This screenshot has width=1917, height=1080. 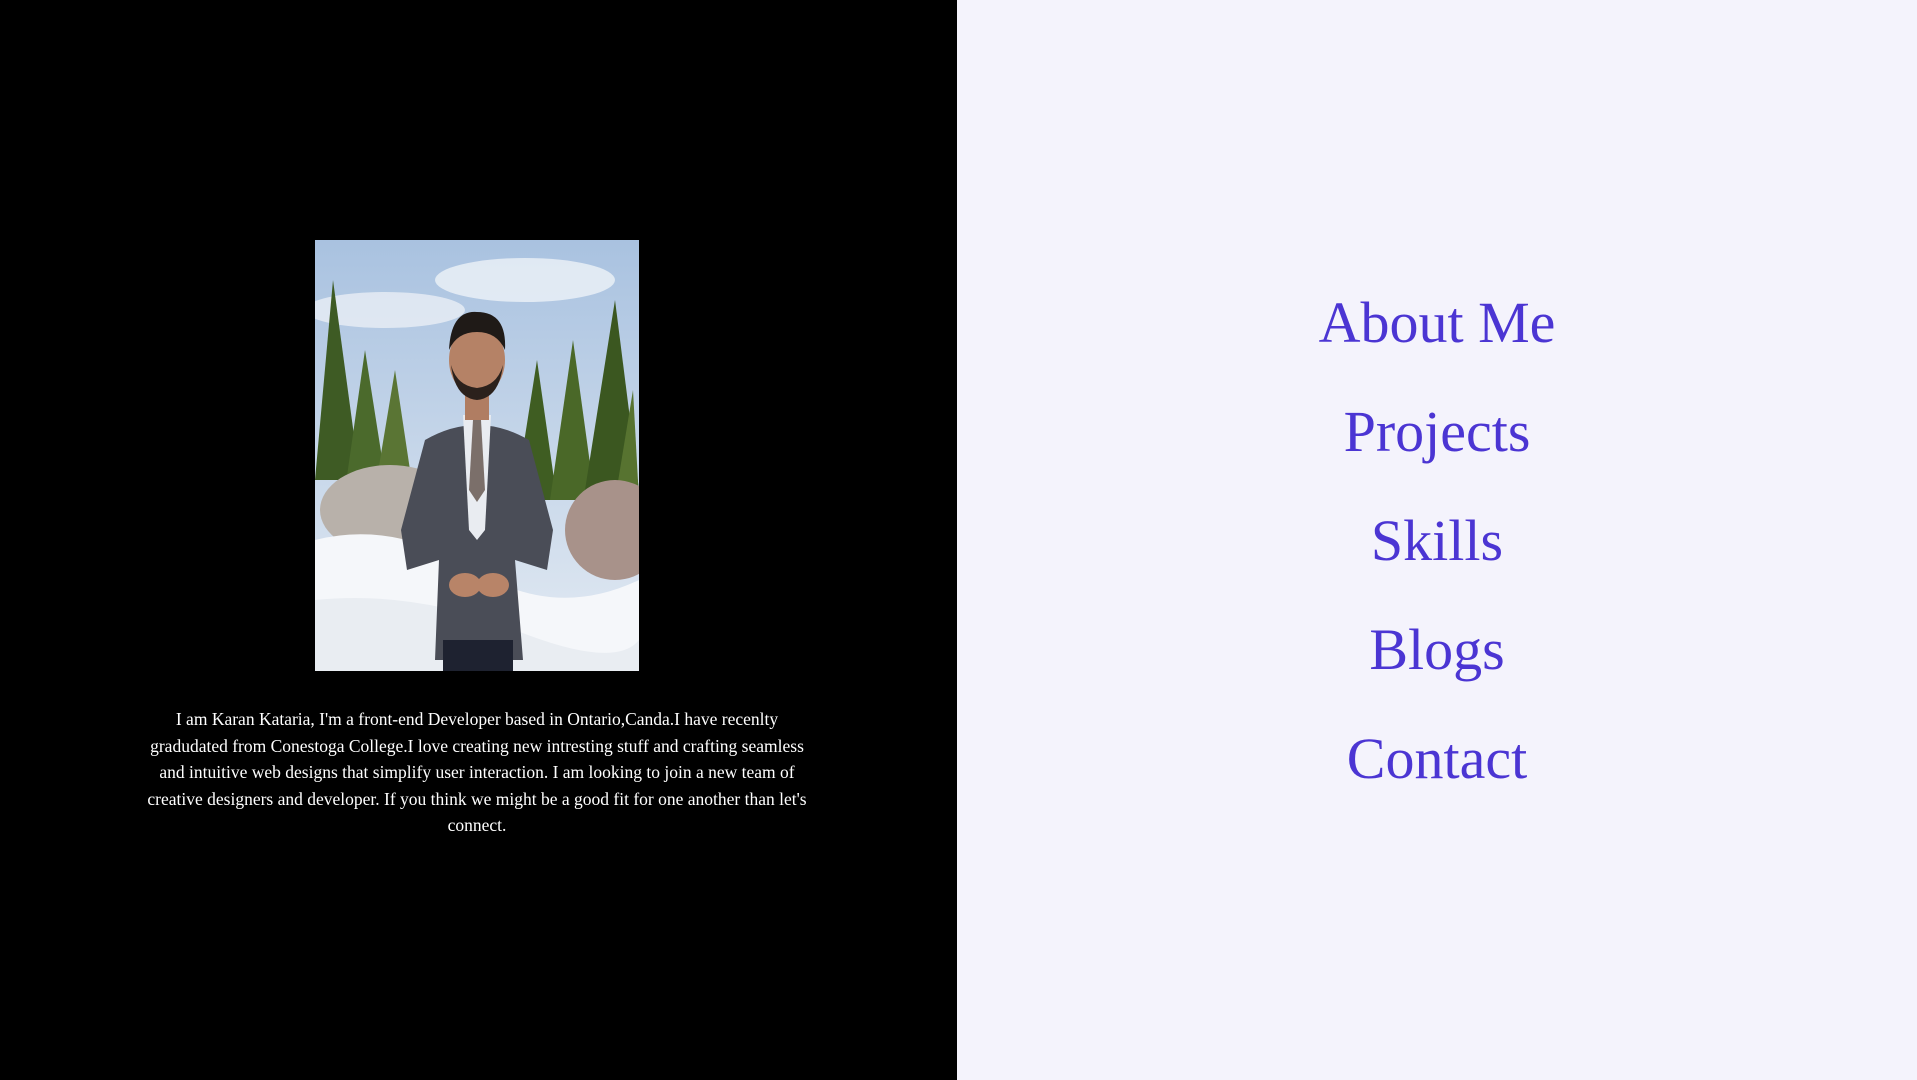 What do you see at coordinates (1437, 322) in the screenshot?
I see `nav-link-about-me: About Me` at bounding box center [1437, 322].